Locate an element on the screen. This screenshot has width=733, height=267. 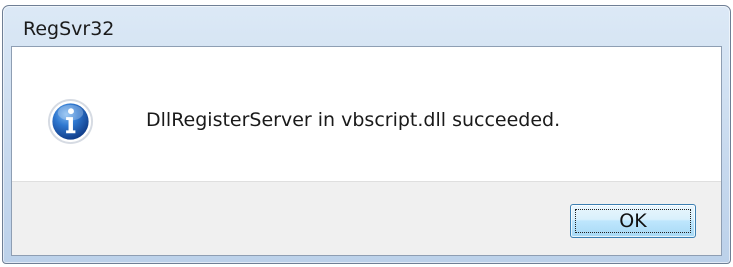
info-icon is located at coordinates (70, 121).